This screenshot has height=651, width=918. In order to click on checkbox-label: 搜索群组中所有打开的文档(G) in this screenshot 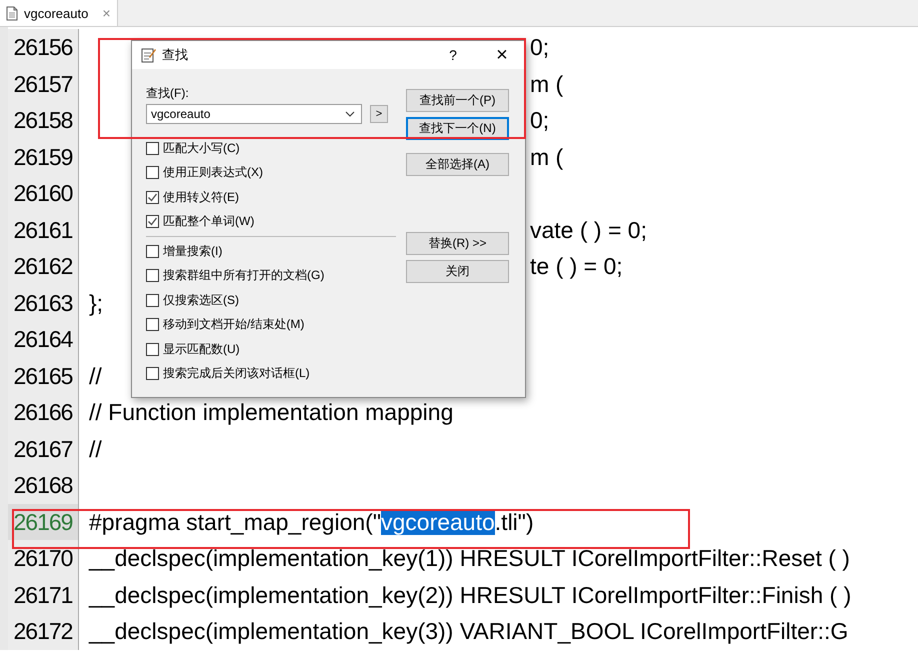, I will do `click(243, 275)`.